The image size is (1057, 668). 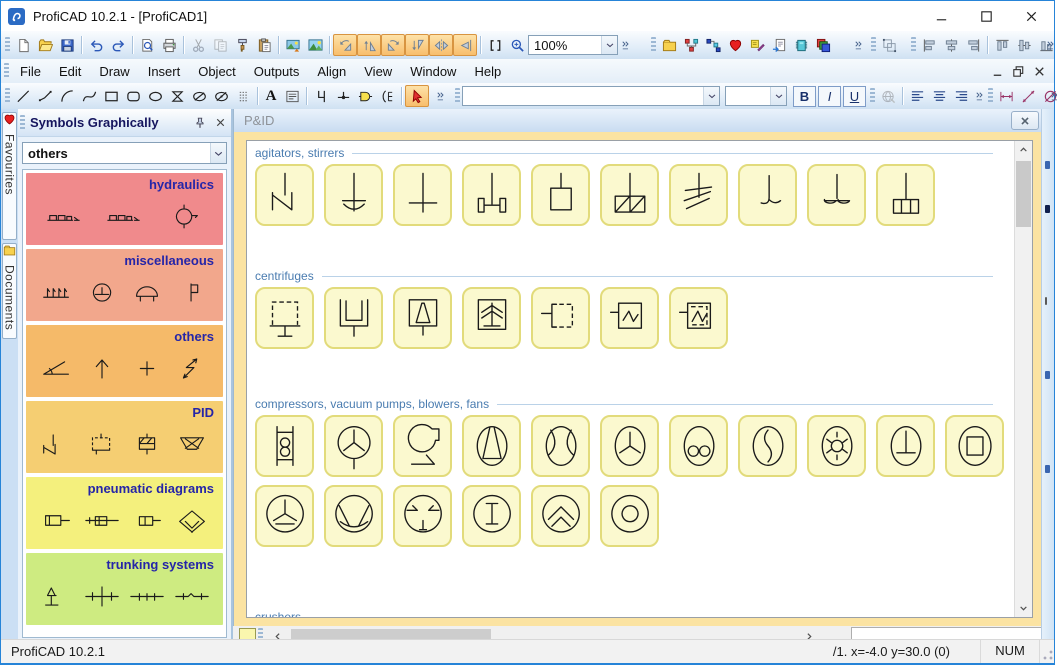 I want to click on symbol-cylinder, so click(x=57, y=520).